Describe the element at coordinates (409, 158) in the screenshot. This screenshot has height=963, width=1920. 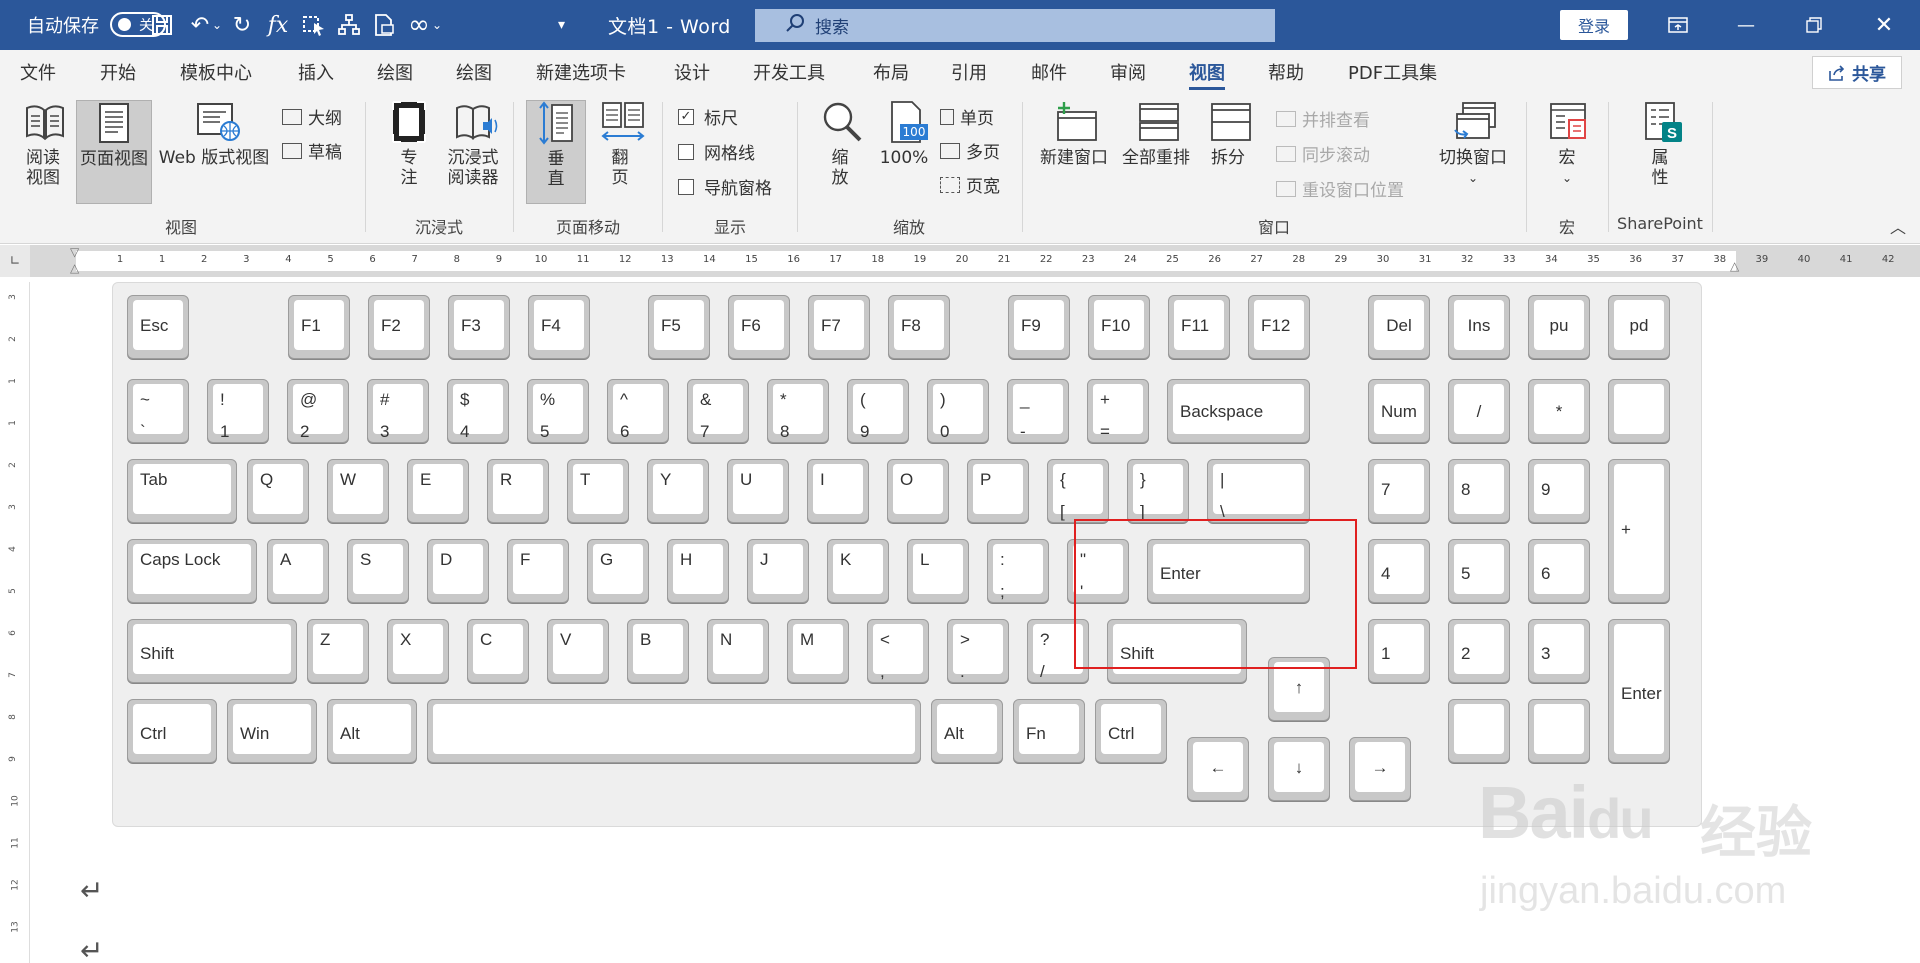
I see `focus-label-1: 专` at that location.